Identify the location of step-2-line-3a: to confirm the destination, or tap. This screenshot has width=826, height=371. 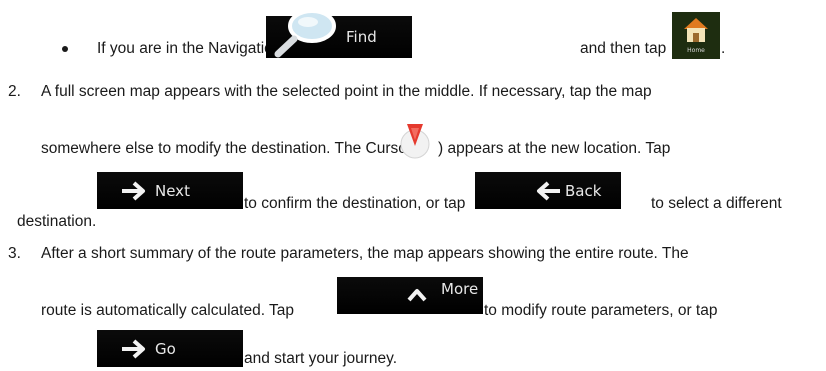
(355, 203).